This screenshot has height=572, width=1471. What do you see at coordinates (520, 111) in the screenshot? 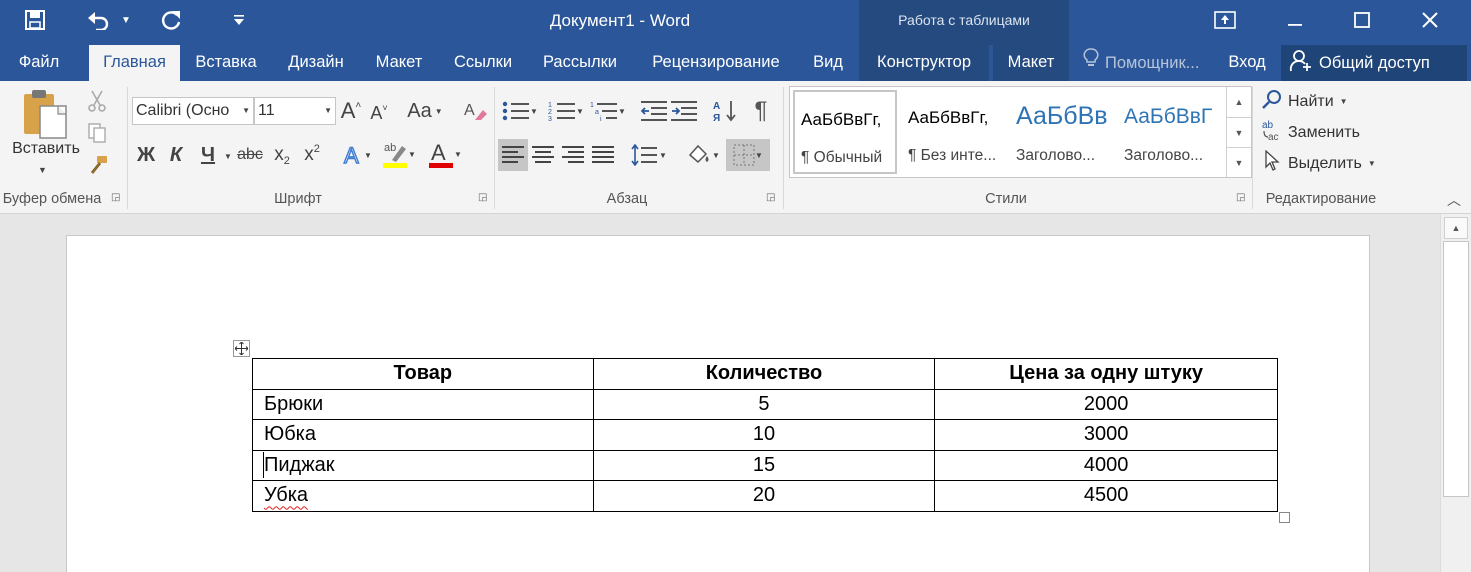
I see `bullets-icon: ▼` at bounding box center [520, 111].